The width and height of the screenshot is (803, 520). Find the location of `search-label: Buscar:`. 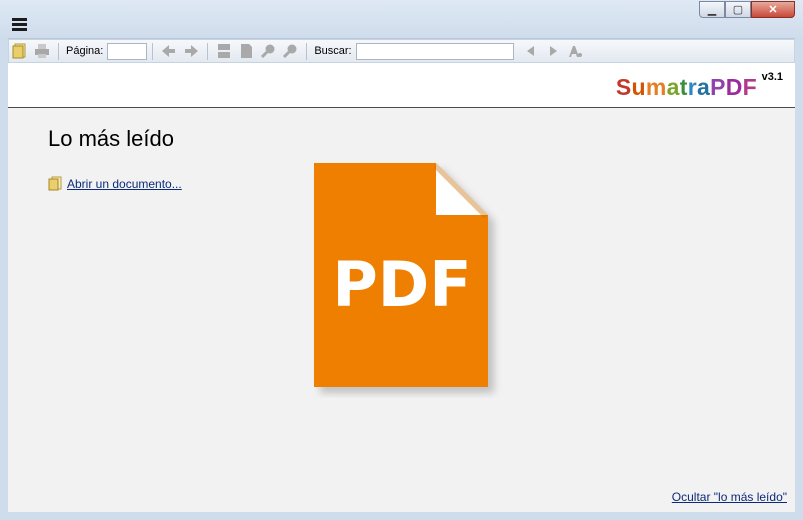

search-label: Buscar: is located at coordinates (333, 51).